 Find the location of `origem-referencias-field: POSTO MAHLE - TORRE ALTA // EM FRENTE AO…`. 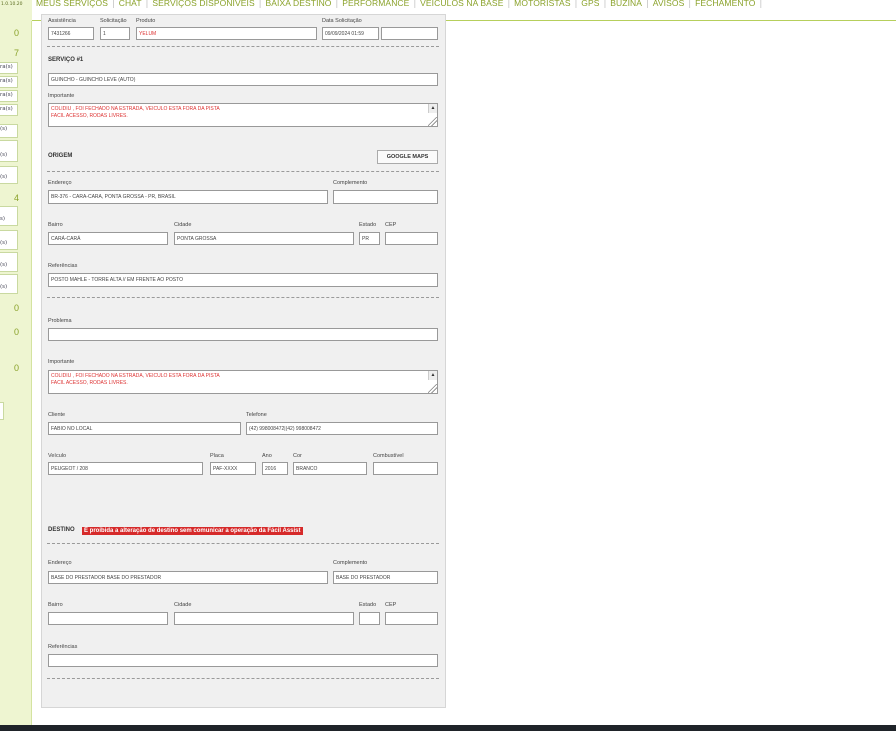

origem-referencias-field: POSTO MAHLE - TORRE ALTA // EM FRENTE AO… is located at coordinates (243, 280).